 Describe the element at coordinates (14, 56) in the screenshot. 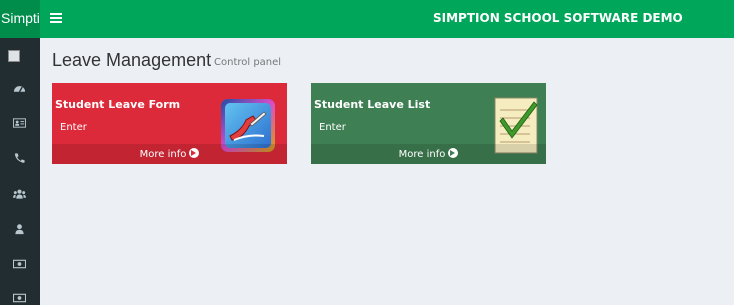

I see `user-avatar` at that location.